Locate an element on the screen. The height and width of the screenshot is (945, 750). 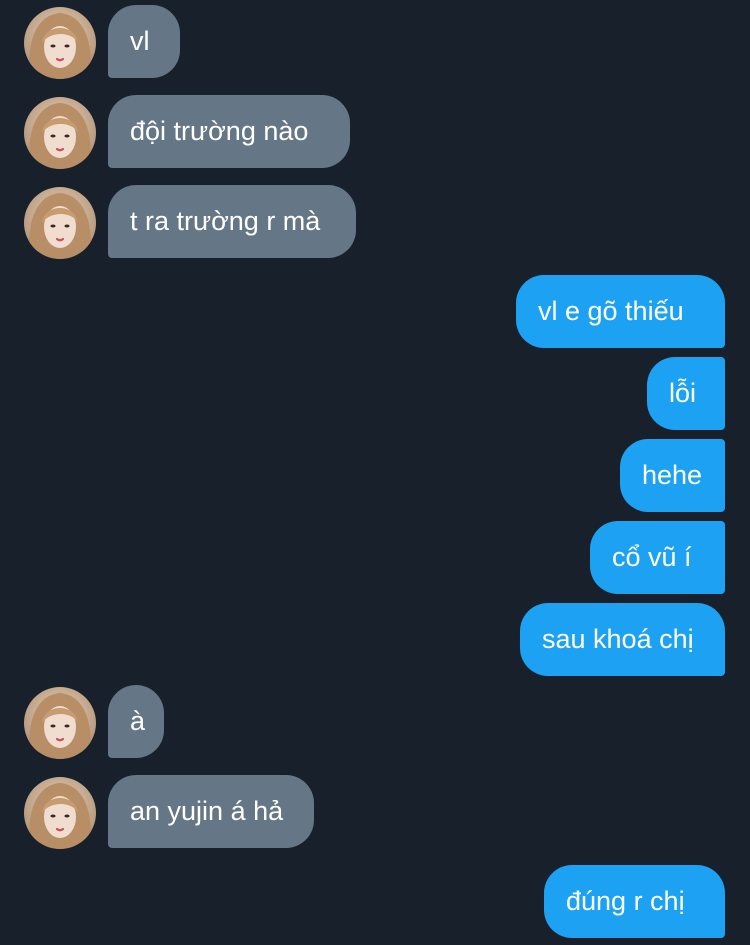
message-bubble: an yujin á hả is located at coordinates (211, 811).